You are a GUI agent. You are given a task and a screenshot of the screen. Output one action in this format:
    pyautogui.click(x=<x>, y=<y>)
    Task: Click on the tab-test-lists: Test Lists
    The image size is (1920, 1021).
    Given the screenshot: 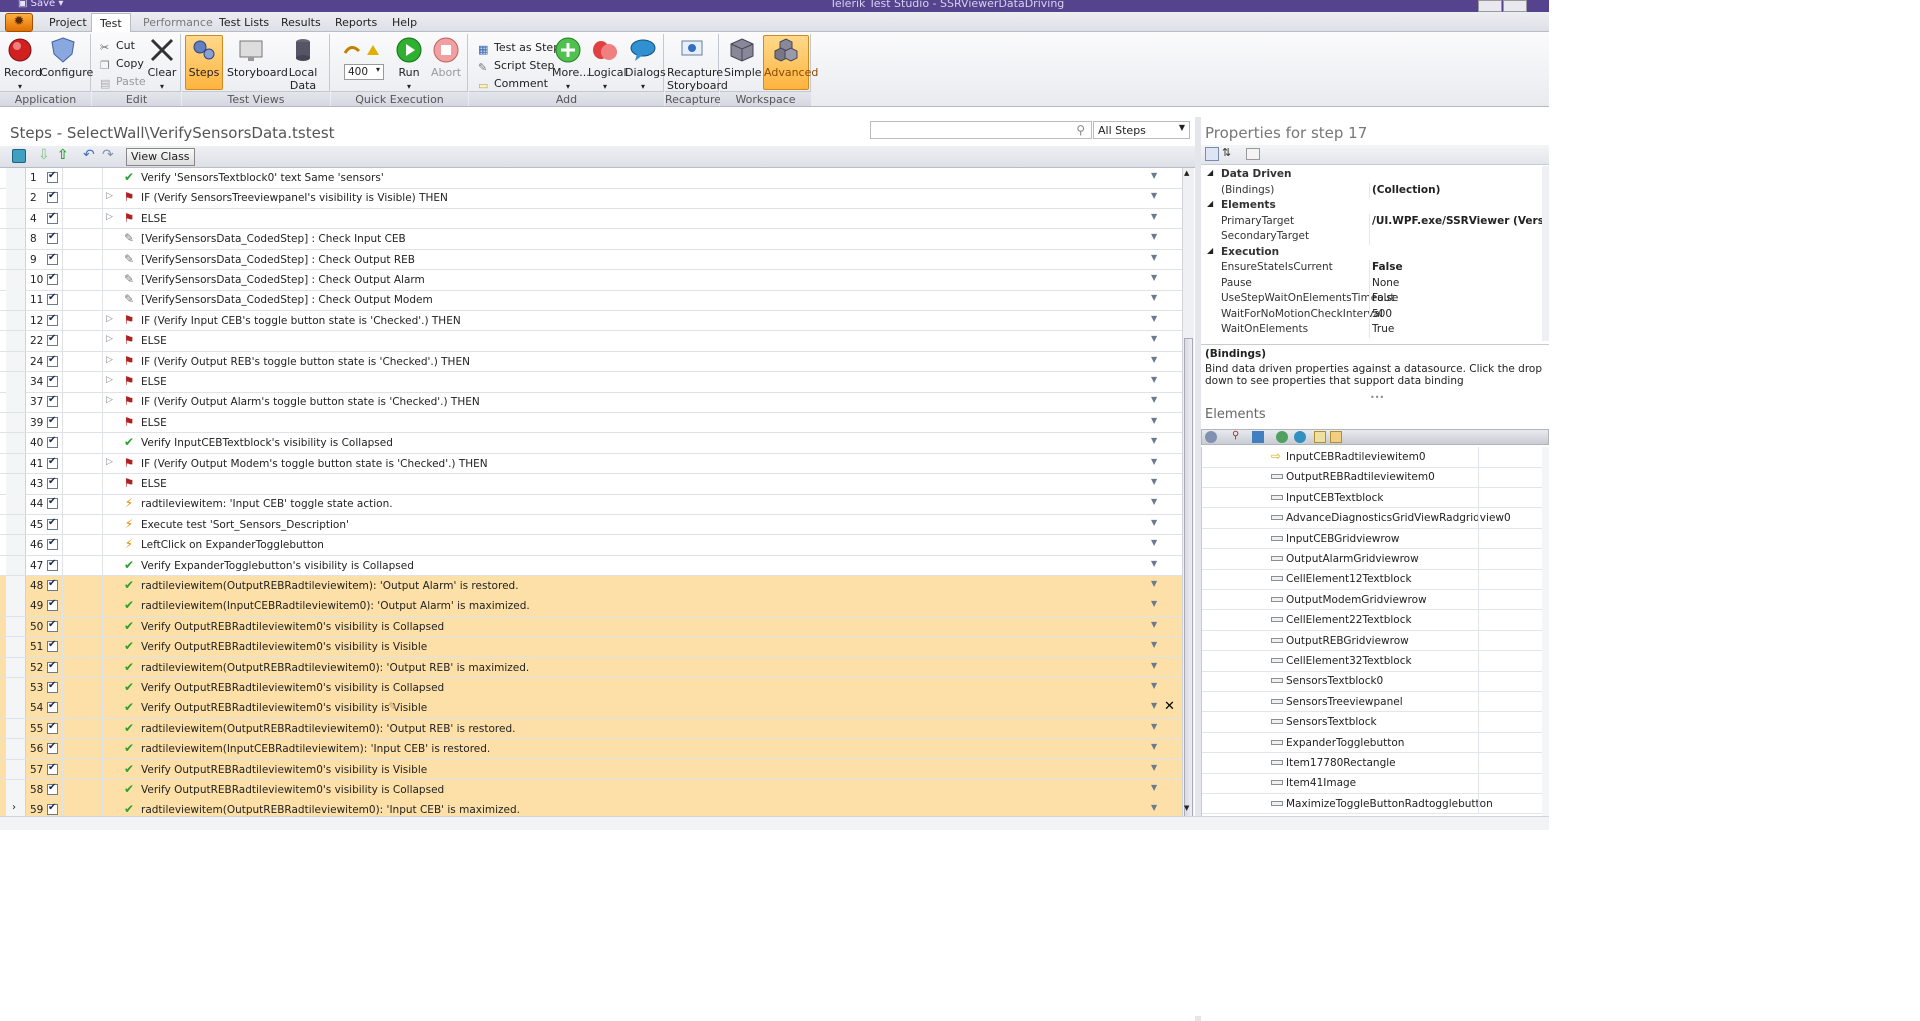 What is the action you would take?
    pyautogui.click(x=244, y=22)
    